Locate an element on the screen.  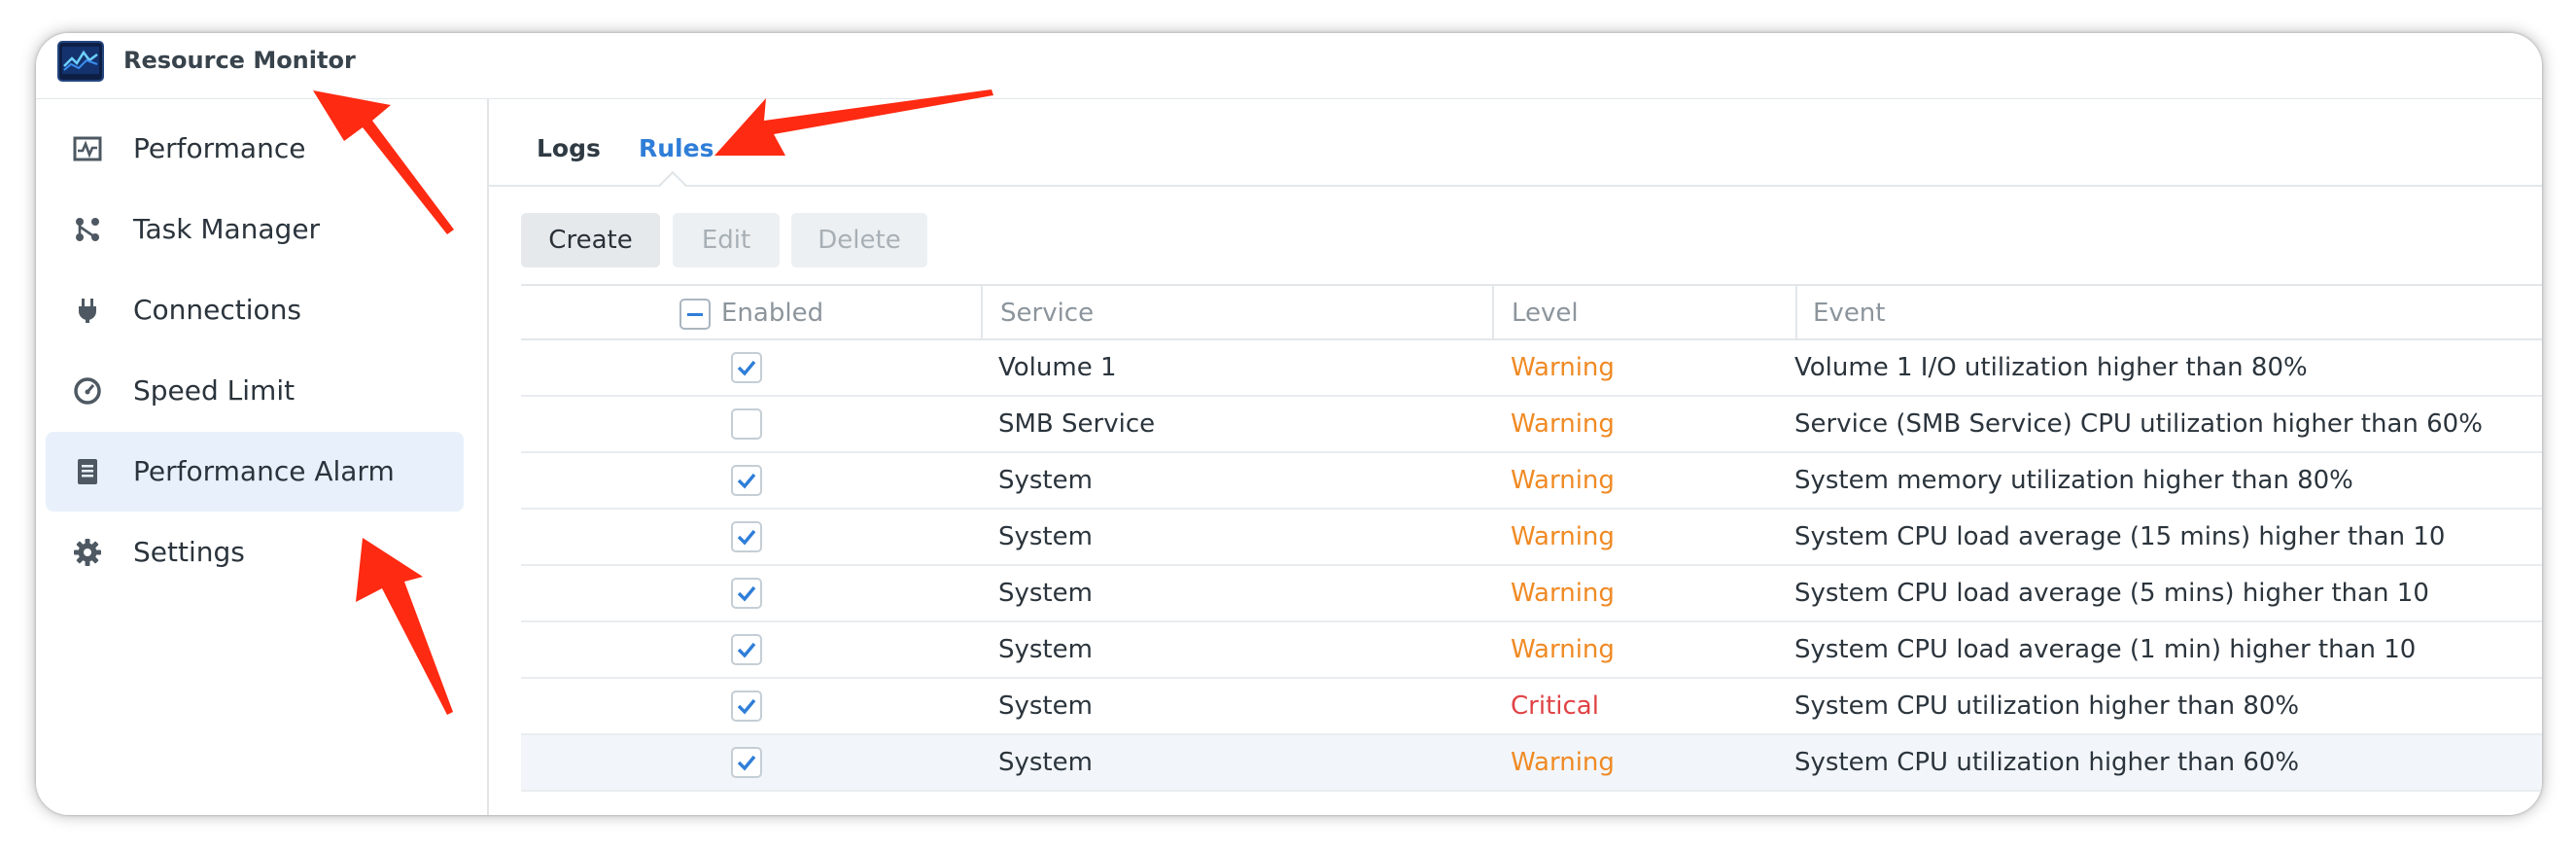
event-cell: System CPU utilization higher than 60% is located at coordinates (2047, 763).